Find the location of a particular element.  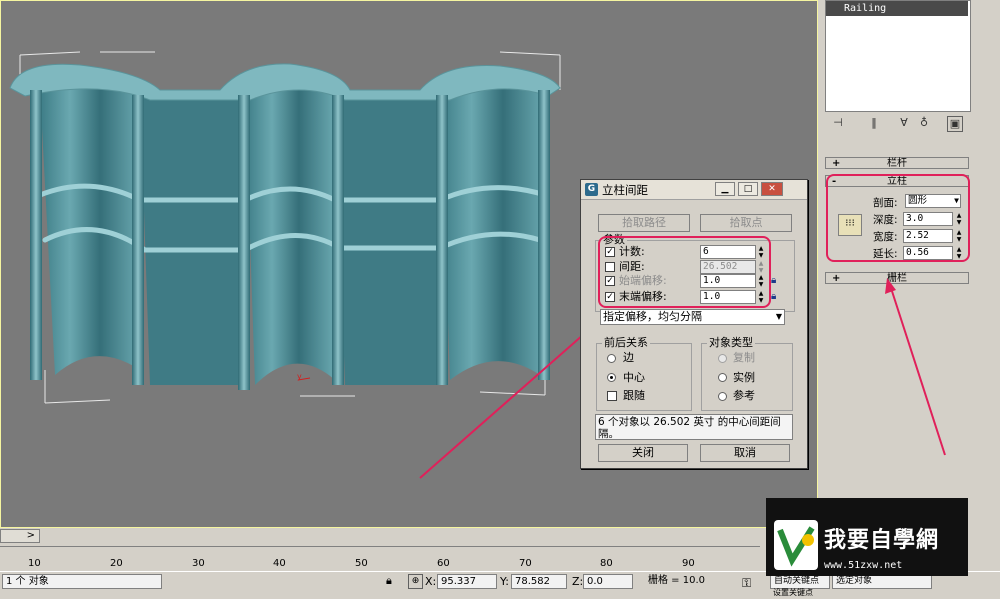

tick-label: 90 is located at coordinates (688, 563).